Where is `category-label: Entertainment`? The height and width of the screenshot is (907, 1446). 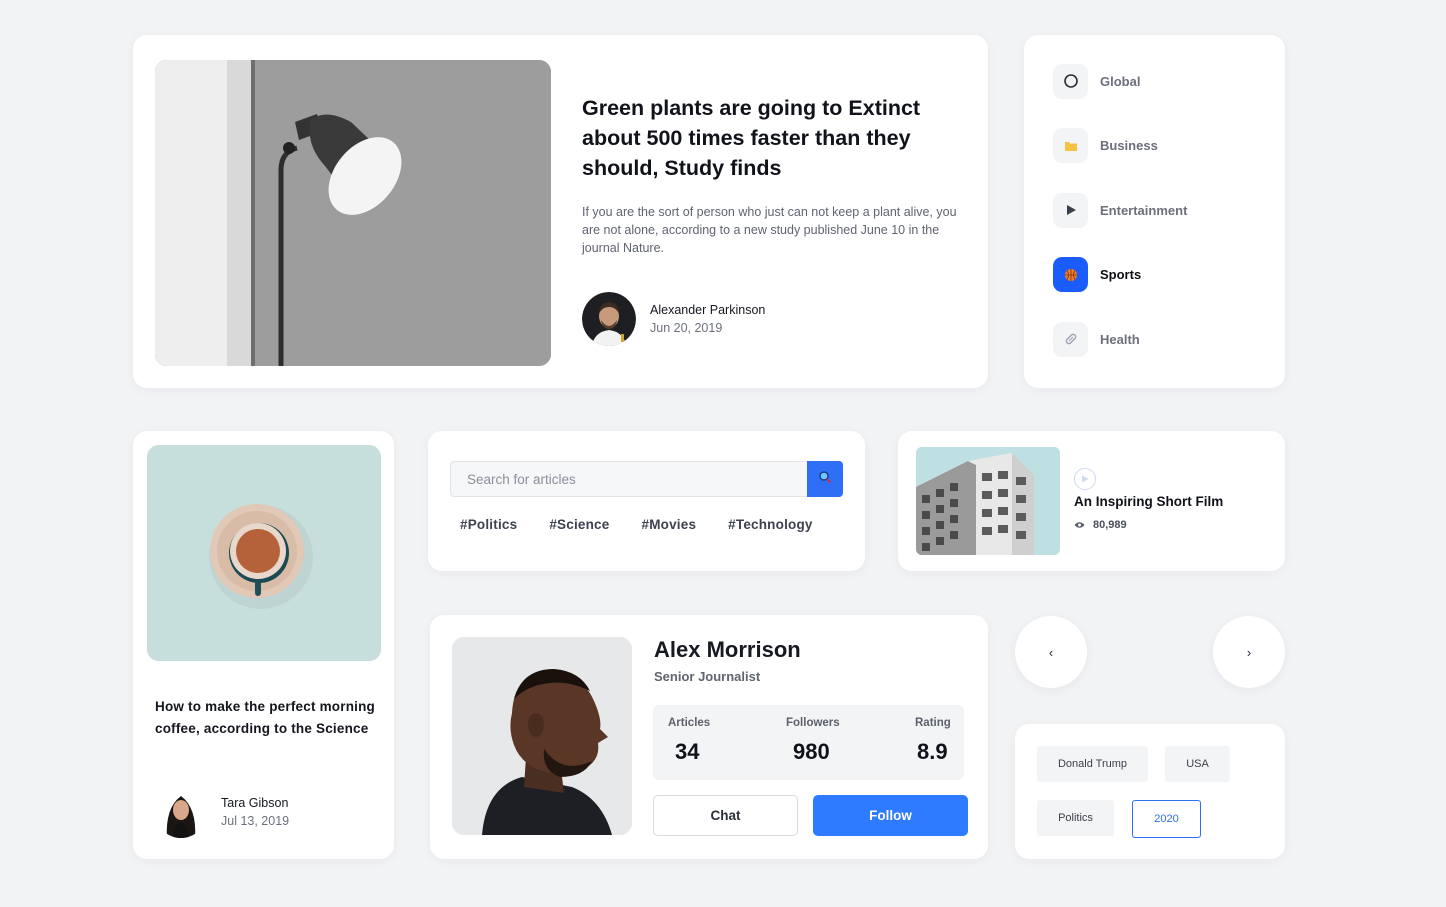 category-label: Entertainment is located at coordinates (1144, 210).